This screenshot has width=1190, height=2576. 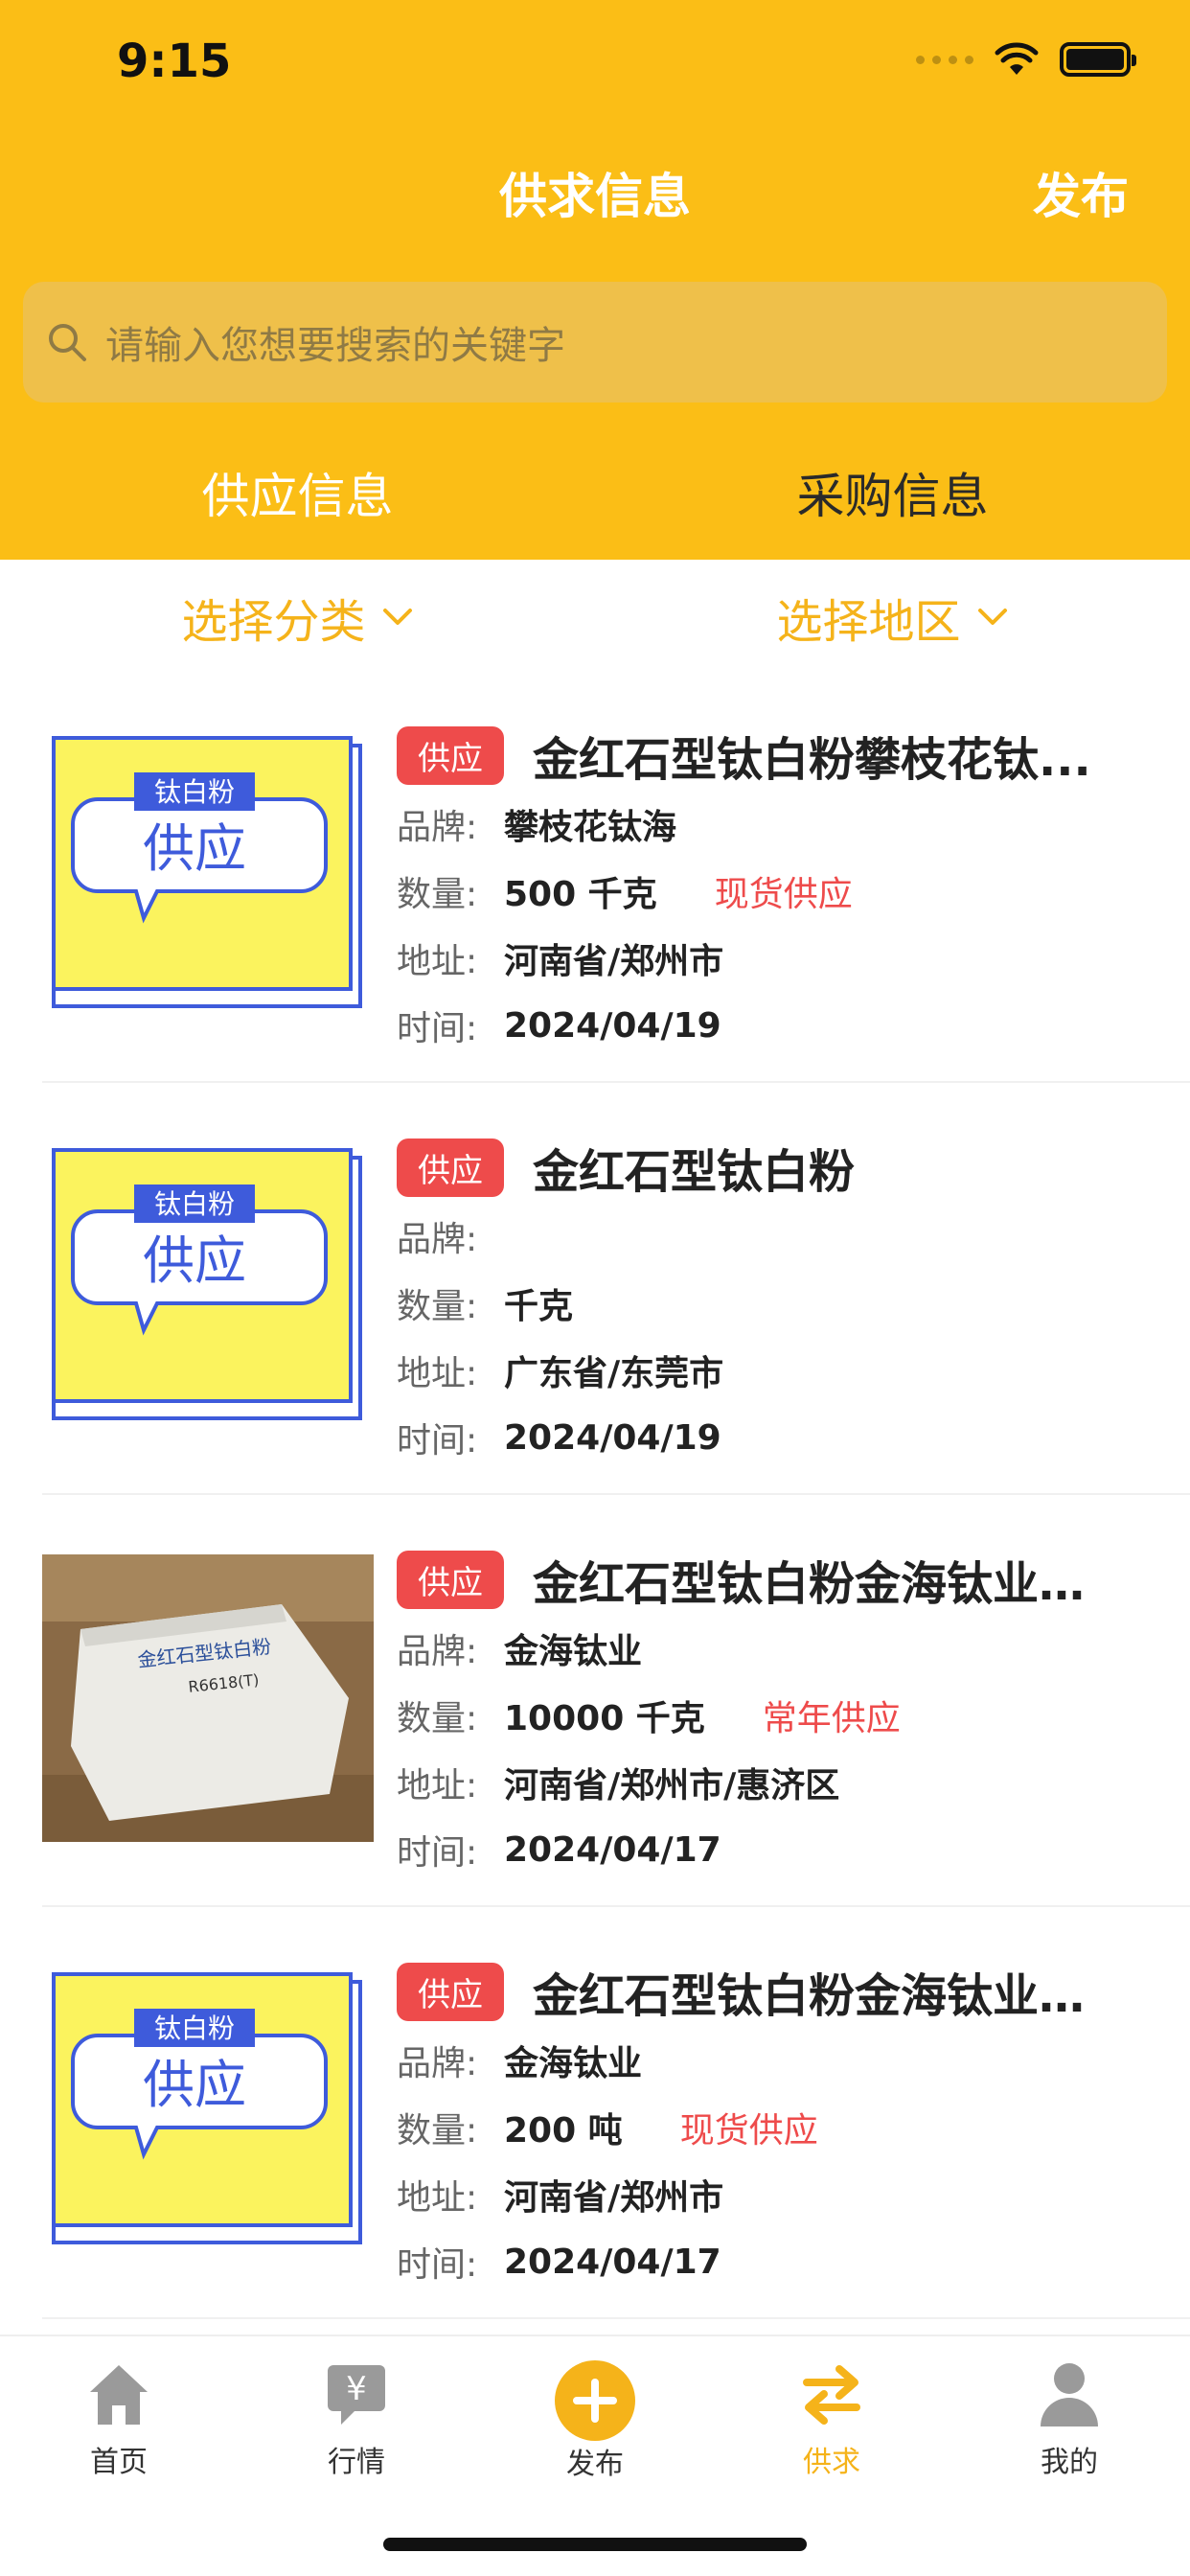 What do you see at coordinates (832, 2395) in the screenshot?
I see `swap-icon` at bounding box center [832, 2395].